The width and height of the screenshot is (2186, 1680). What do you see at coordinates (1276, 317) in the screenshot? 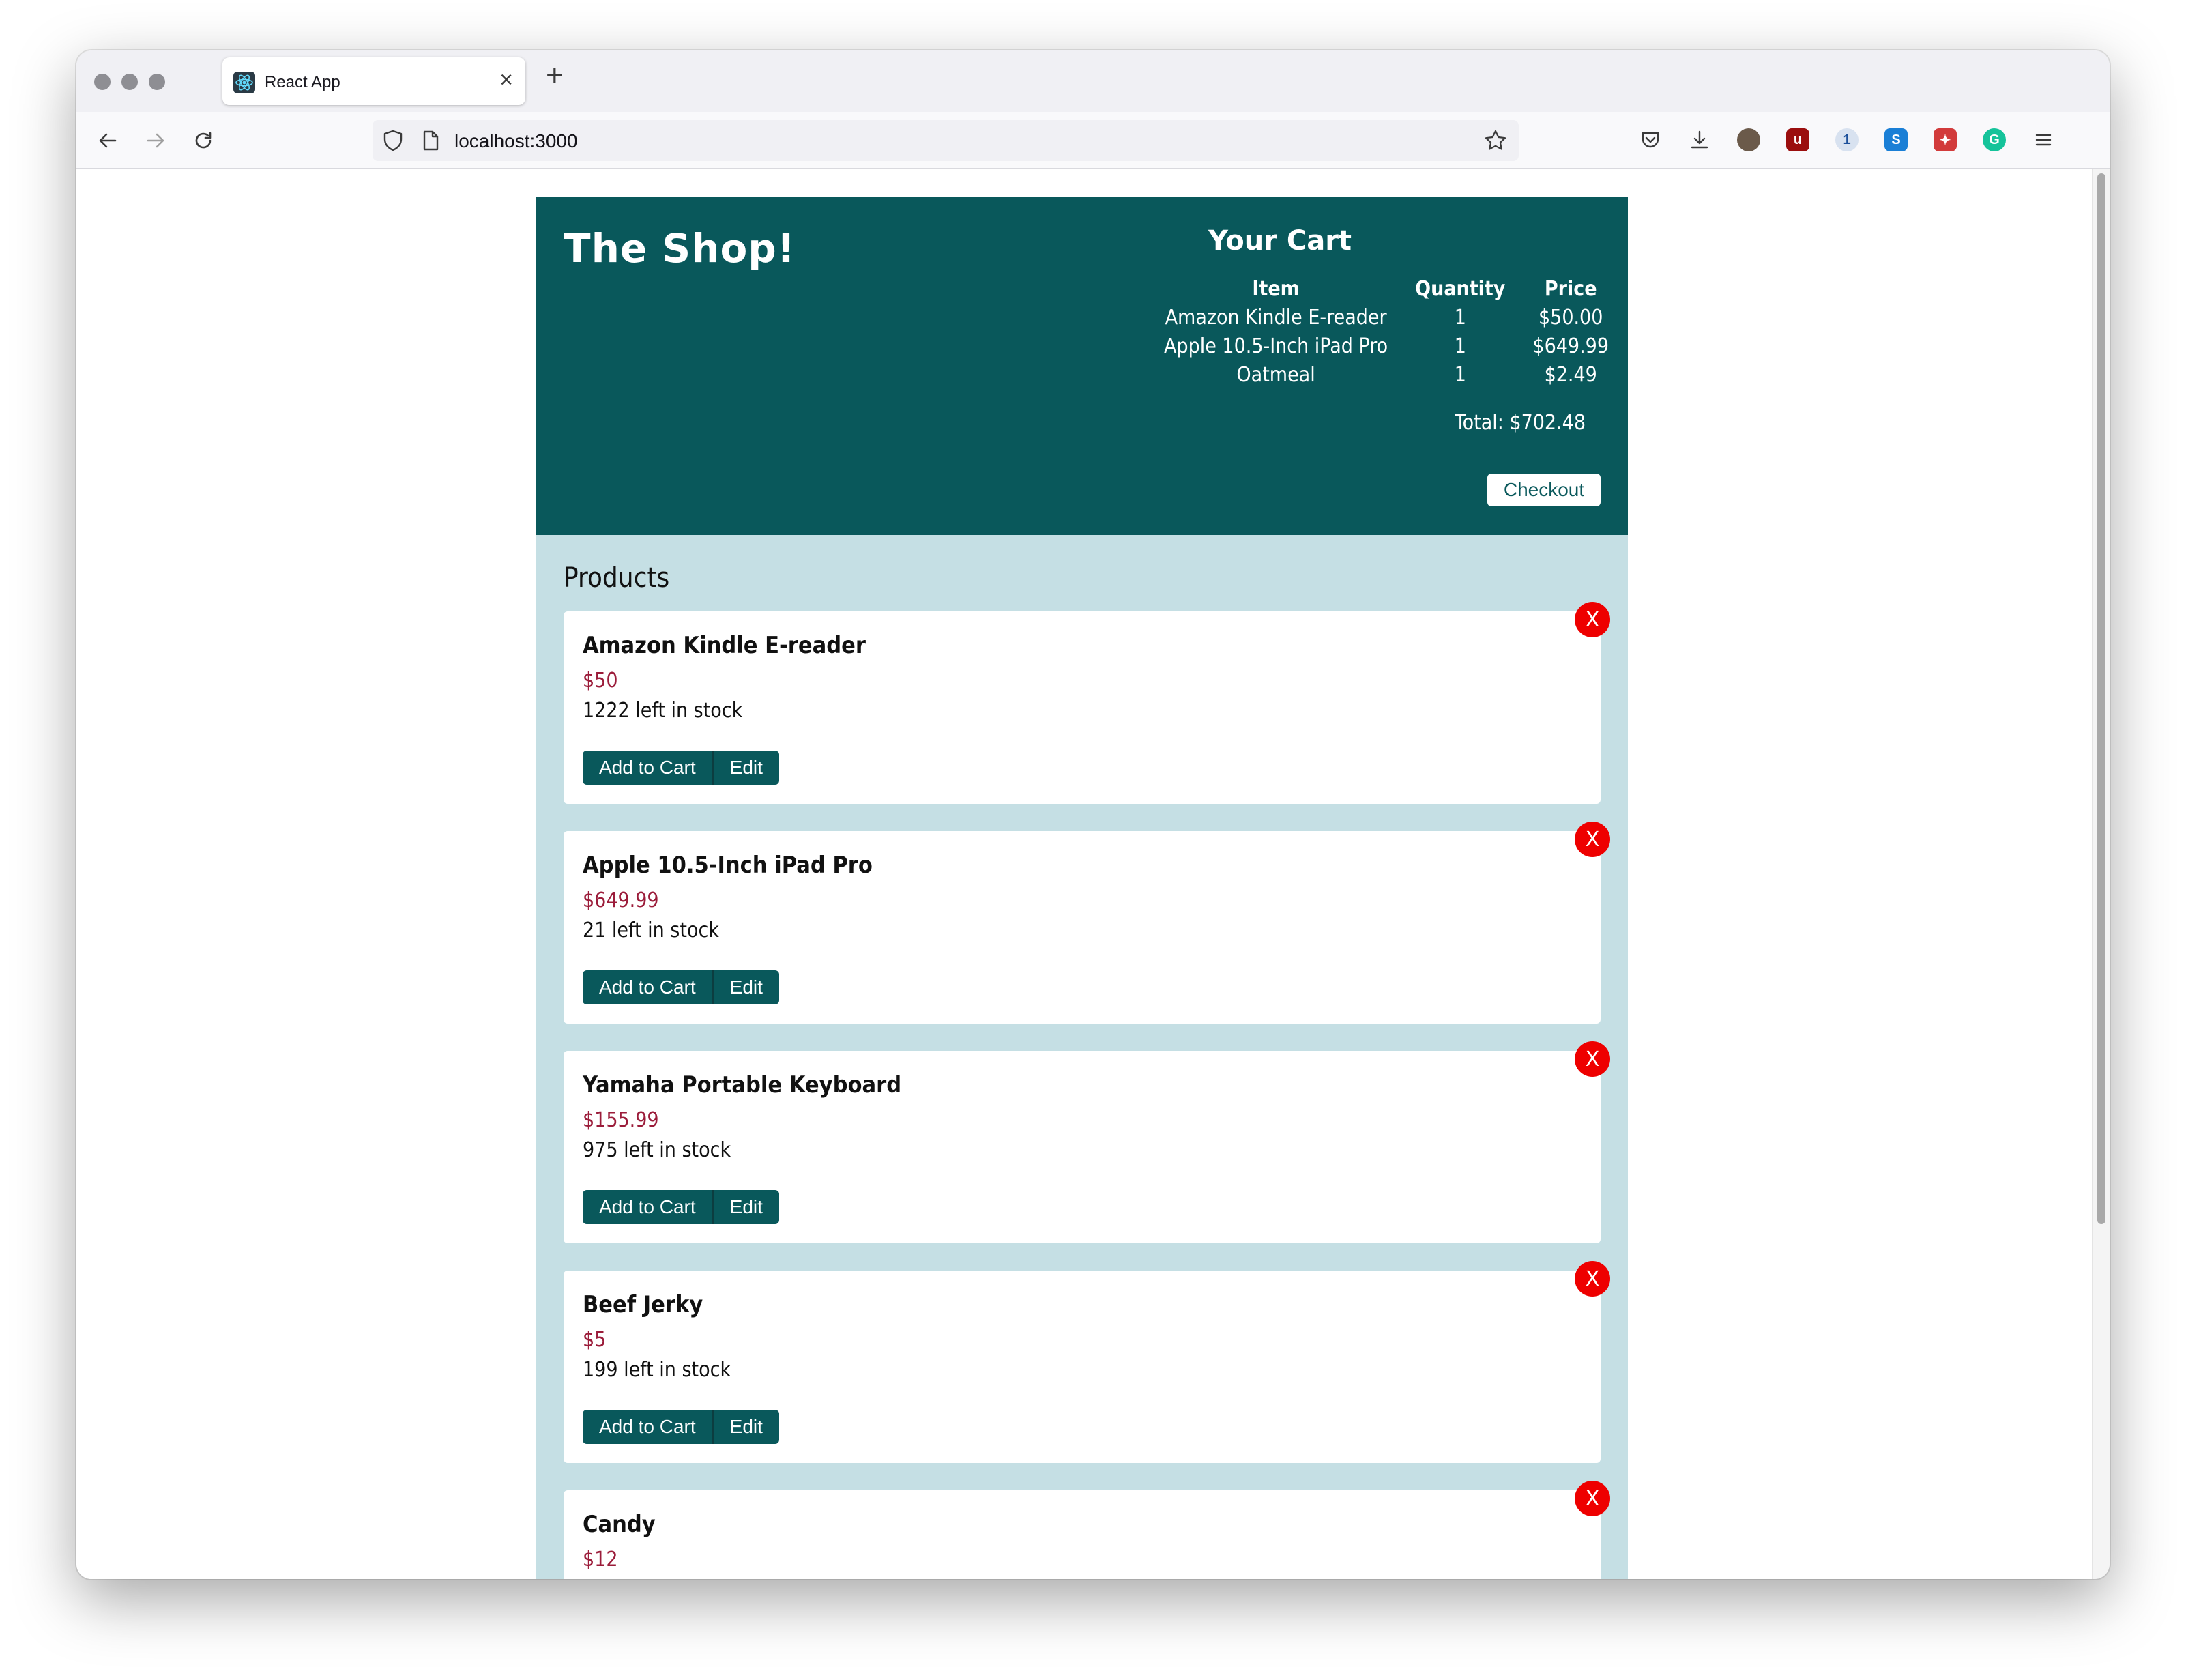
I see `cart-item-name: Amazon Kindle E-reader` at bounding box center [1276, 317].